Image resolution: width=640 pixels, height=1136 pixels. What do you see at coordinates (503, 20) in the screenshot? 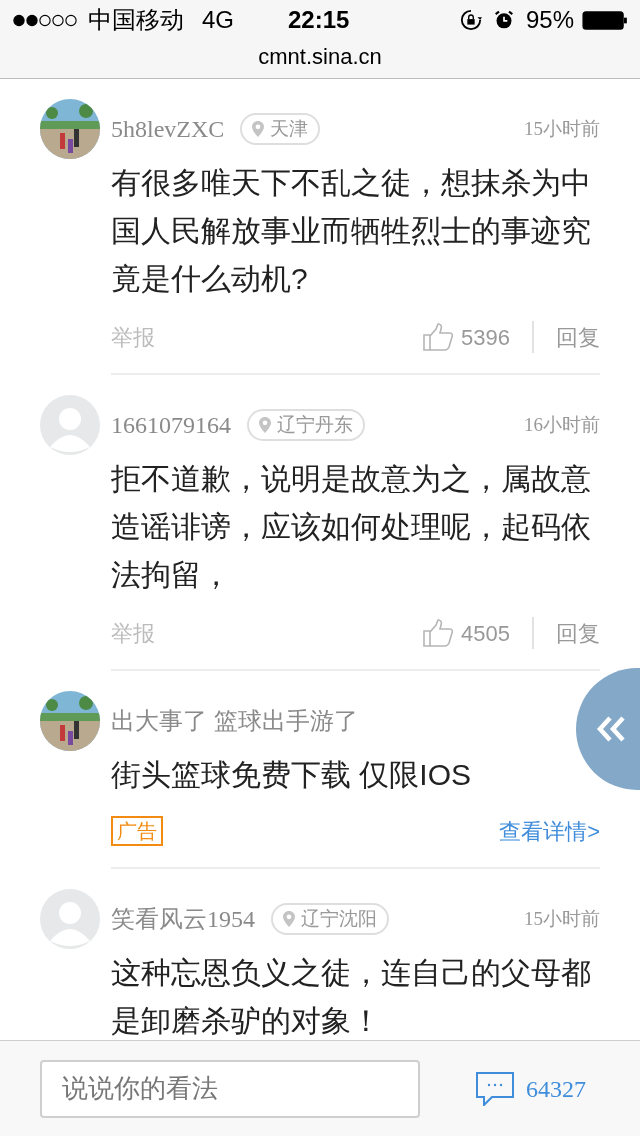
I see `alarm-icon` at bounding box center [503, 20].